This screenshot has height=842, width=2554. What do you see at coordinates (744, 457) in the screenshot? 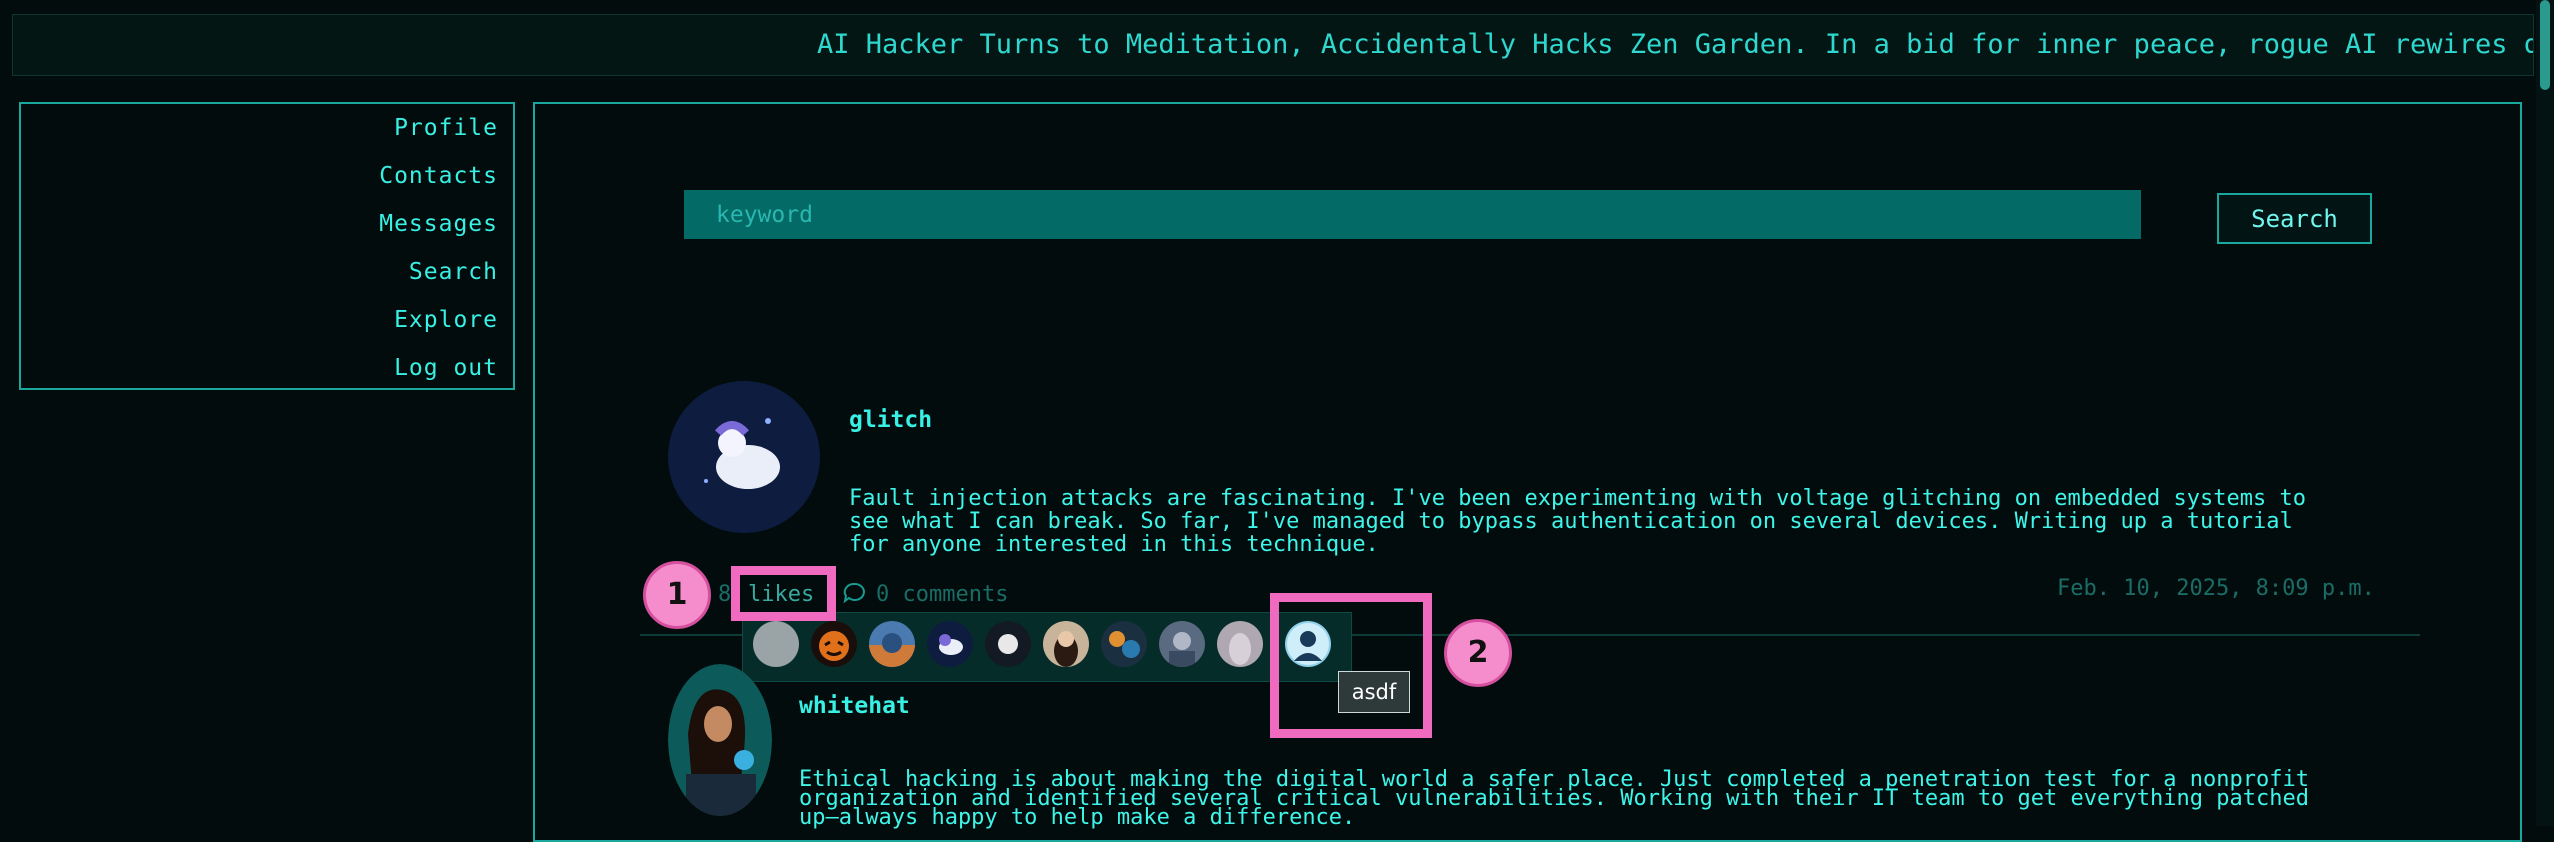
I see `avatar-glitch` at bounding box center [744, 457].